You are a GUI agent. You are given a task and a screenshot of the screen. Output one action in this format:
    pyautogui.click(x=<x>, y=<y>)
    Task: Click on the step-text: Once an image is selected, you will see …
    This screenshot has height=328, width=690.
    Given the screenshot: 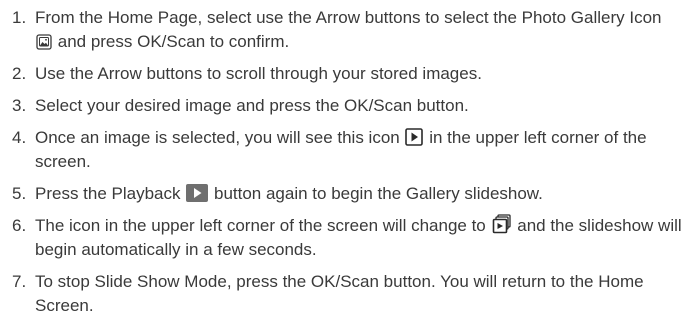 What is the action you would take?
    pyautogui.click(x=217, y=137)
    